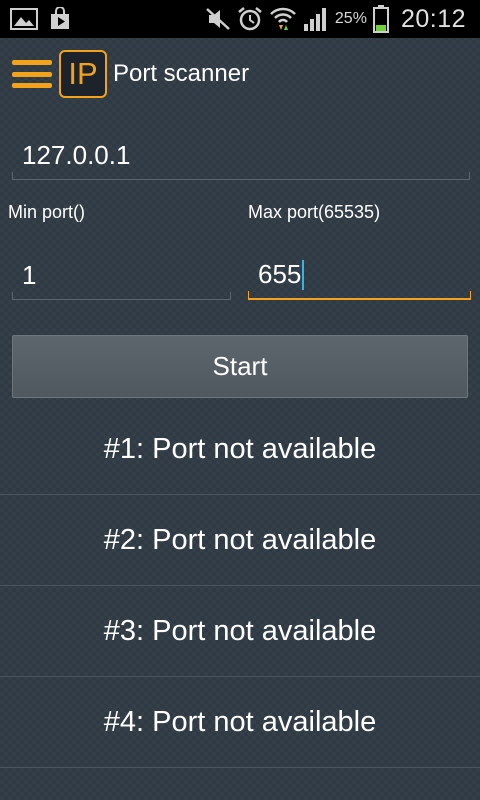 This screenshot has height=800, width=480. Describe the element at coordinates (283, 19) in the screenshot. I see `wifi-icon` at that location.